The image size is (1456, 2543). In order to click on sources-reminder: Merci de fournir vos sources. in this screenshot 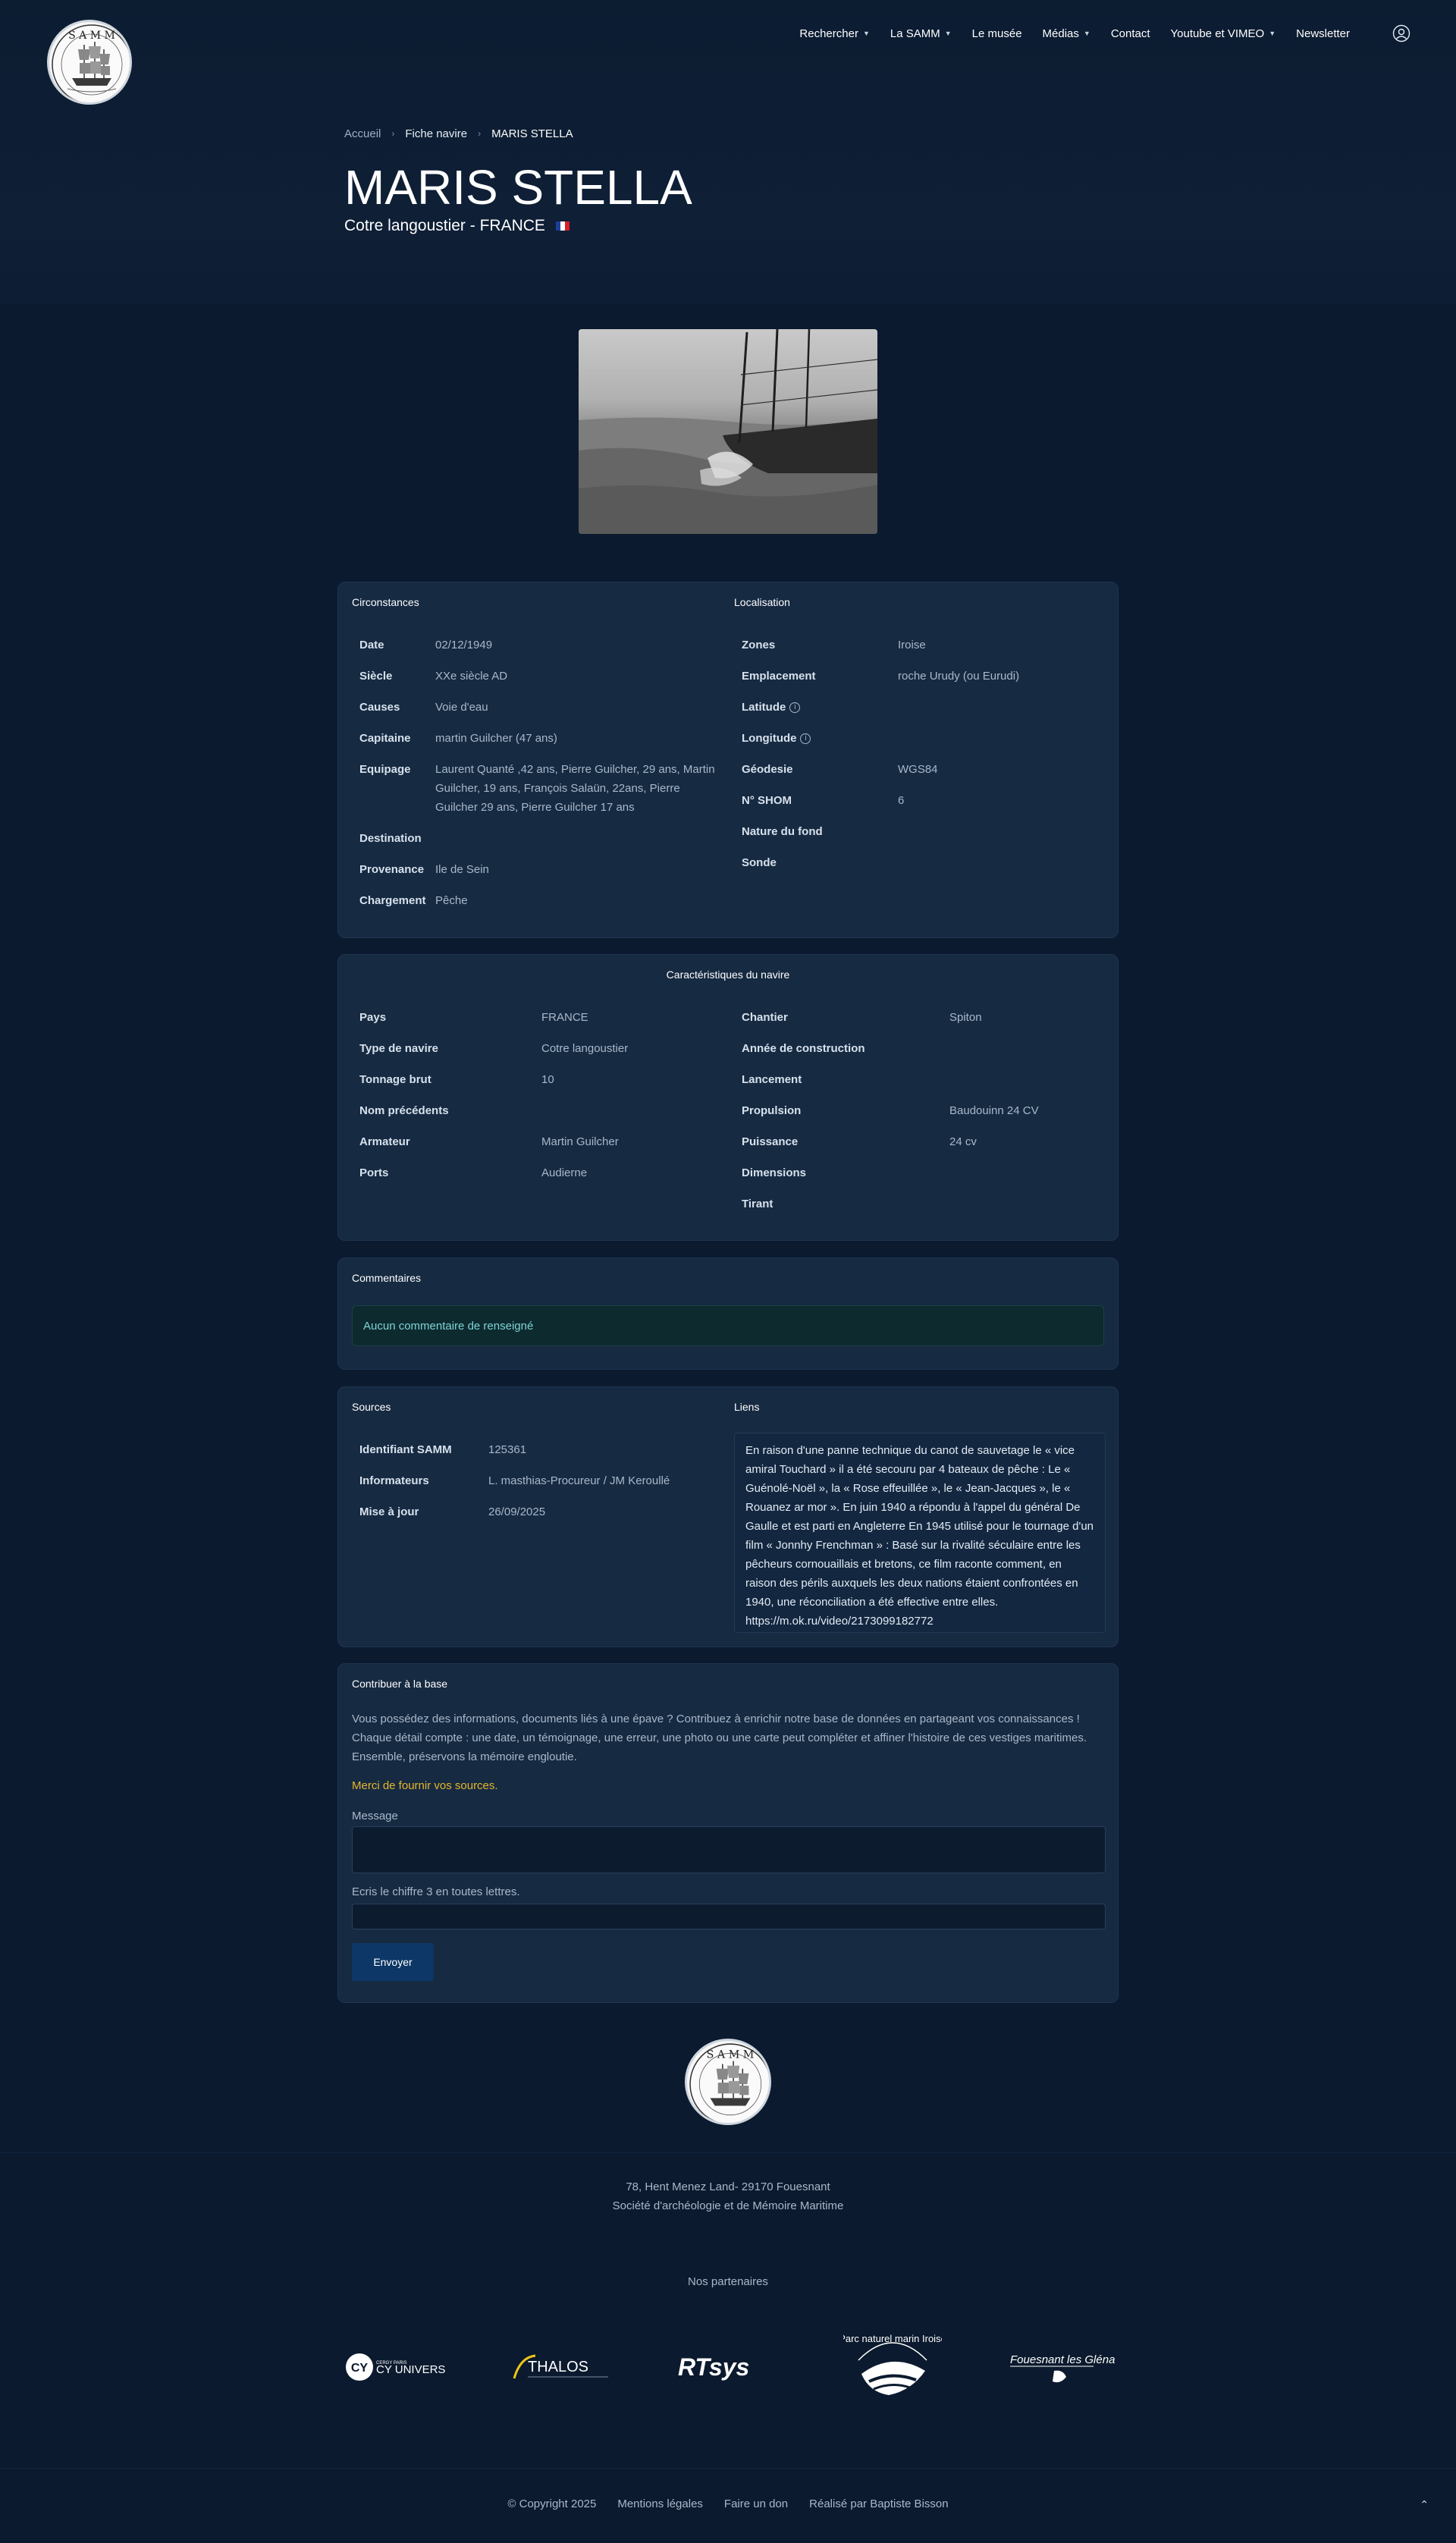, I will do `click(425, 1785)`.